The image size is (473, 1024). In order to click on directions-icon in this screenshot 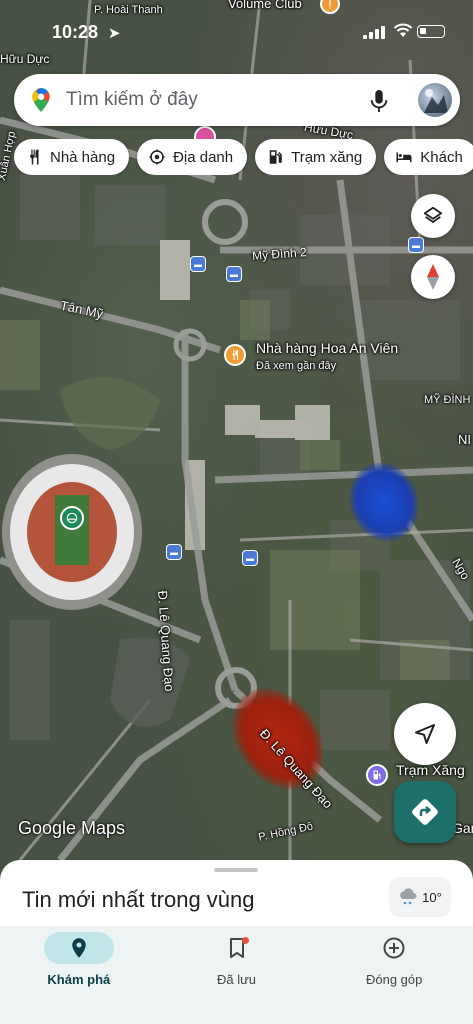, I will do `click(425, 812)`.